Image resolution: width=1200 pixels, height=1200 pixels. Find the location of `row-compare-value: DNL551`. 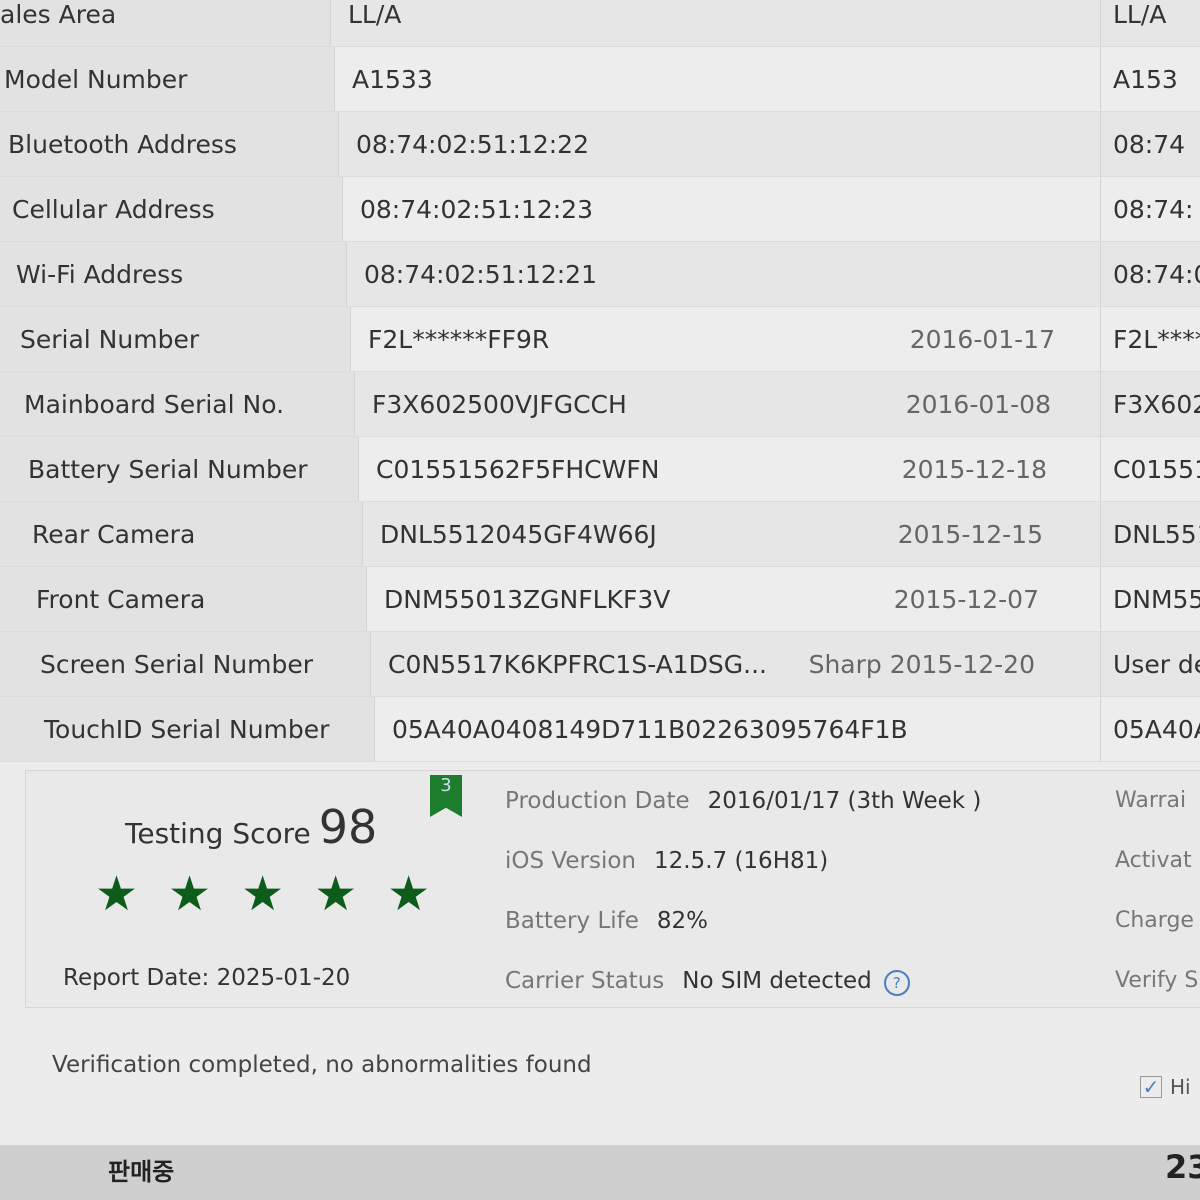

row-compare-value: DNL551 is located at coordinates (1150, 534).